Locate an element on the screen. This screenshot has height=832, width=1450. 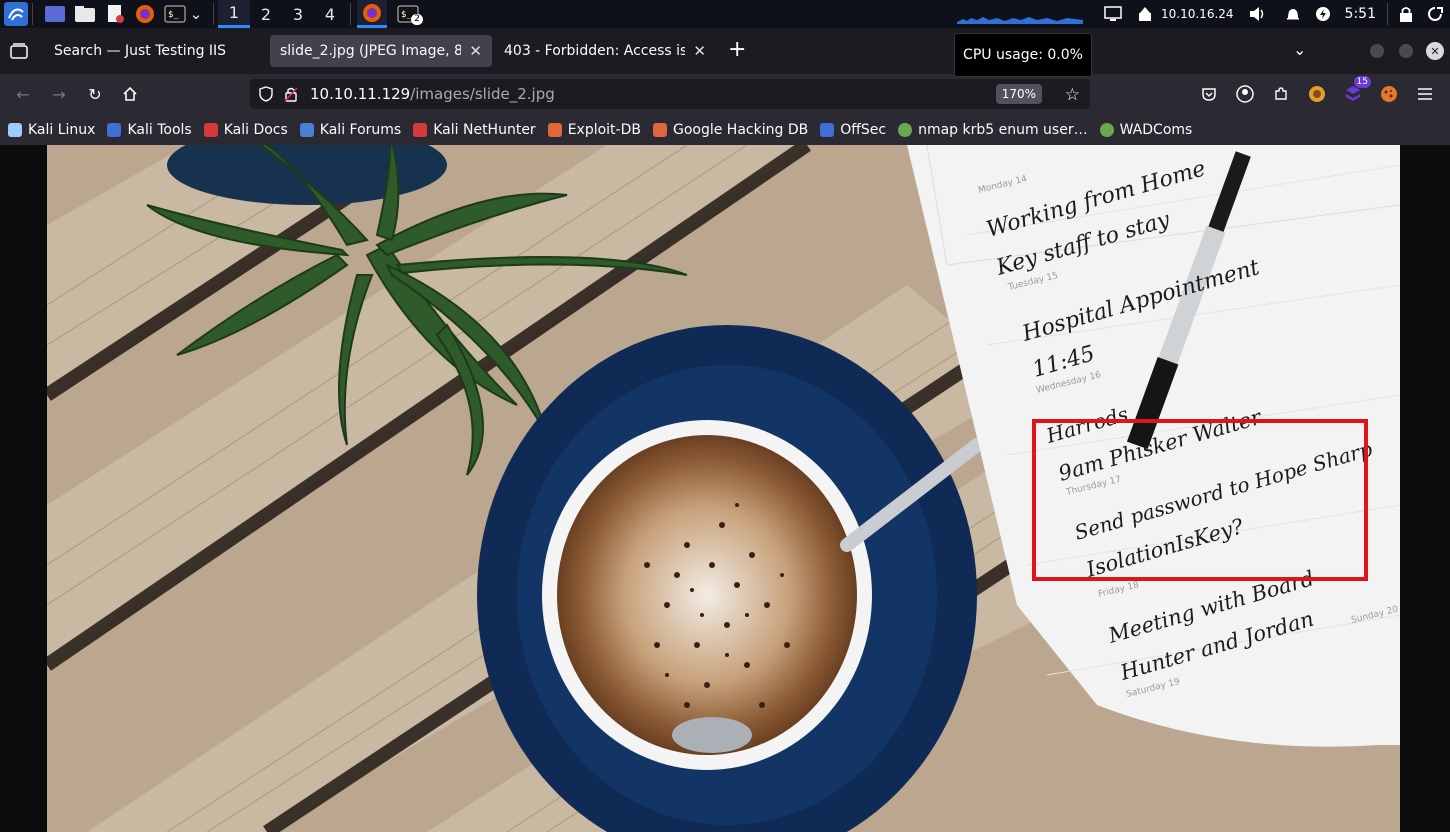
kali-forums-icon is located at coordinates (306, 129).